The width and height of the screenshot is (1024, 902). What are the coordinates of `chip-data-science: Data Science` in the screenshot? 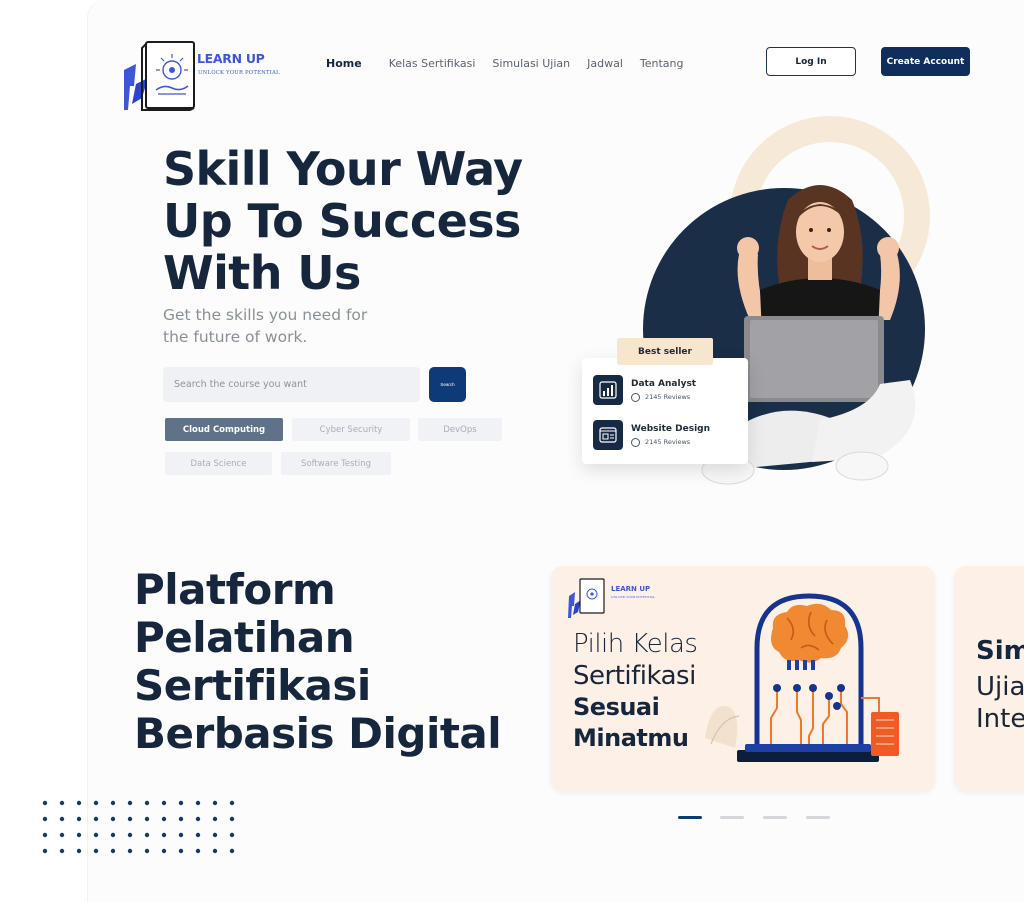 It's located at (218, 463).